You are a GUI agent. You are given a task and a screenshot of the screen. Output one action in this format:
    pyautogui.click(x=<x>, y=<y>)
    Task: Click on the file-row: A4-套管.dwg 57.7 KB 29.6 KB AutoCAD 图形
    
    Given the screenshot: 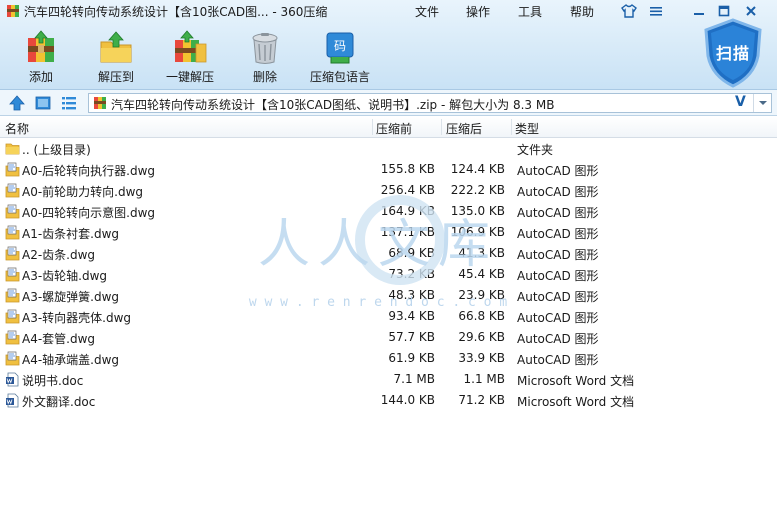 What is the action you would take?
    pyautogui.click(x=388, y=337)
    